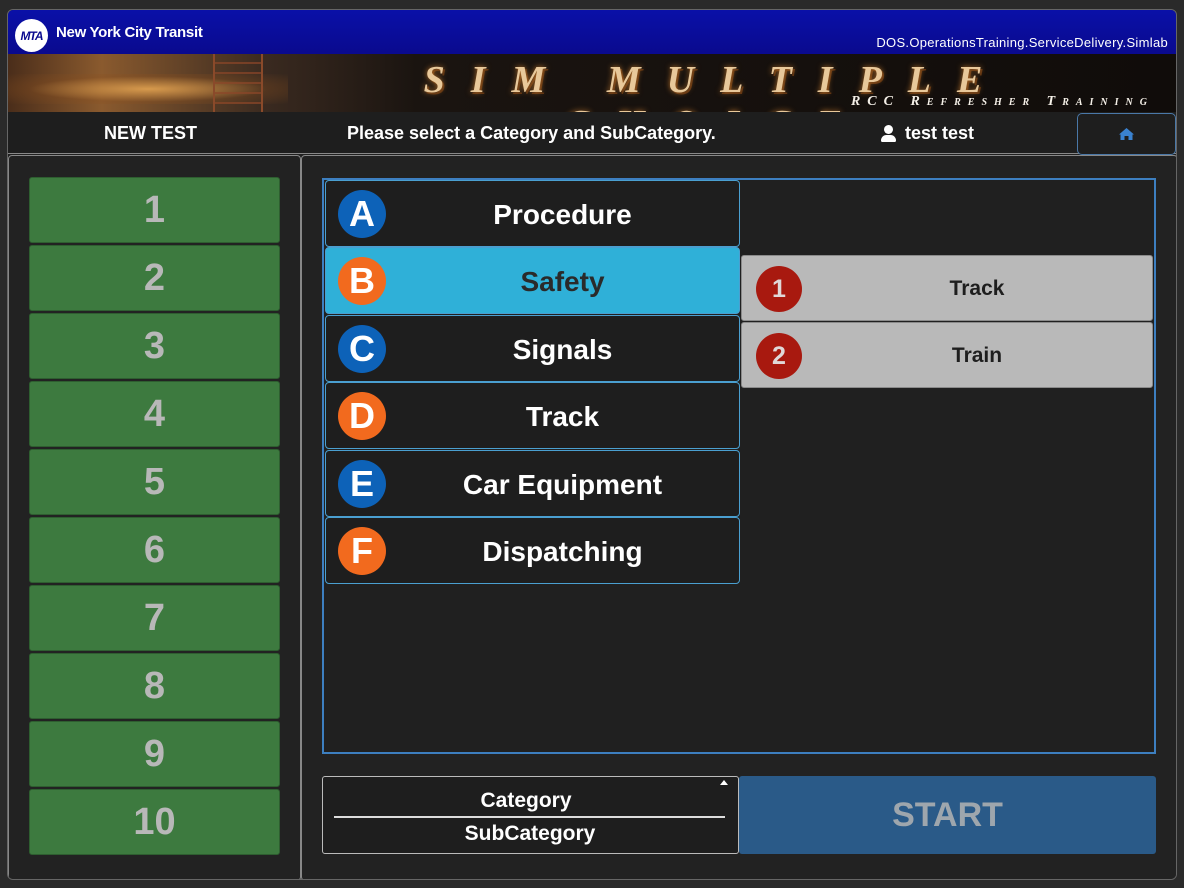 This screenshot has height=888, width=1184. I want to click on banner-subtitle: RCC Refresher Training, so click(1002, 101).